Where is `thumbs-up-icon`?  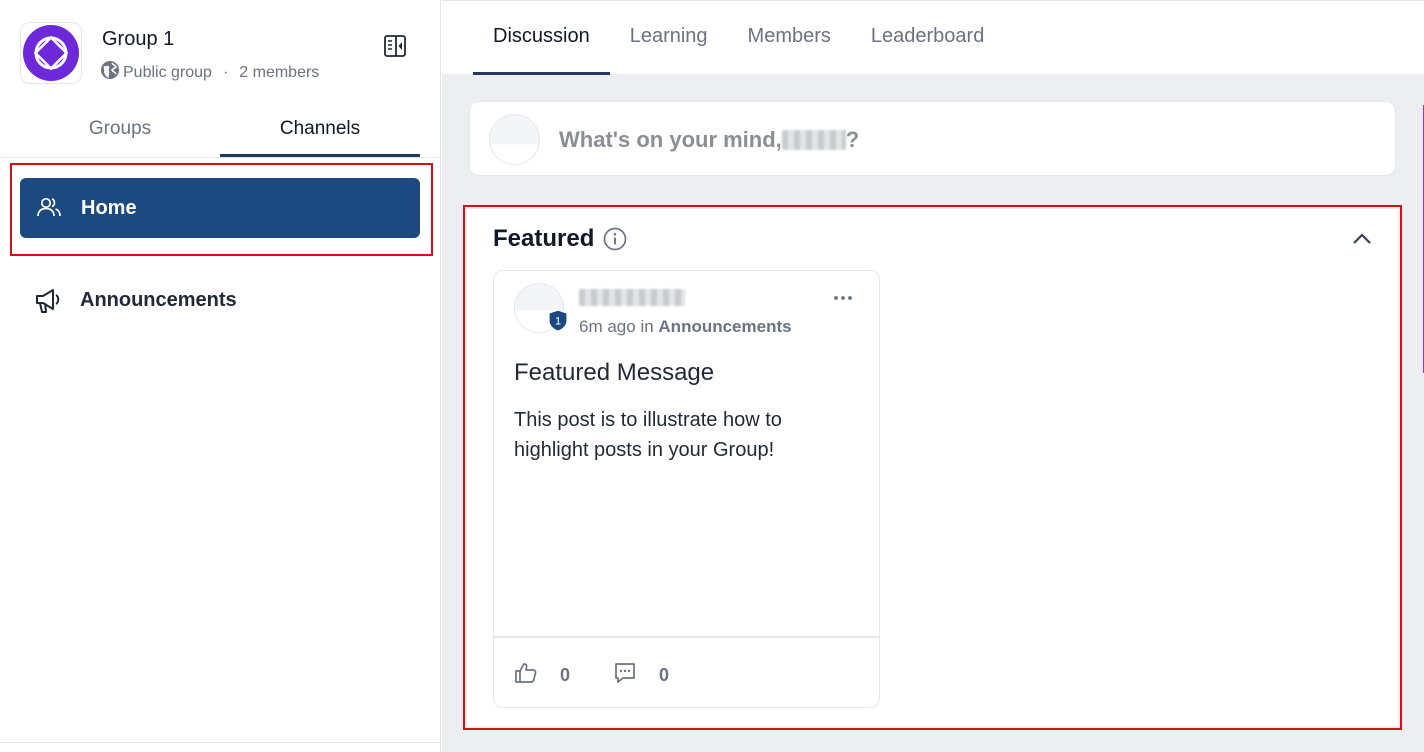
thumbs-up-icon is located at coordinates (526, 675).